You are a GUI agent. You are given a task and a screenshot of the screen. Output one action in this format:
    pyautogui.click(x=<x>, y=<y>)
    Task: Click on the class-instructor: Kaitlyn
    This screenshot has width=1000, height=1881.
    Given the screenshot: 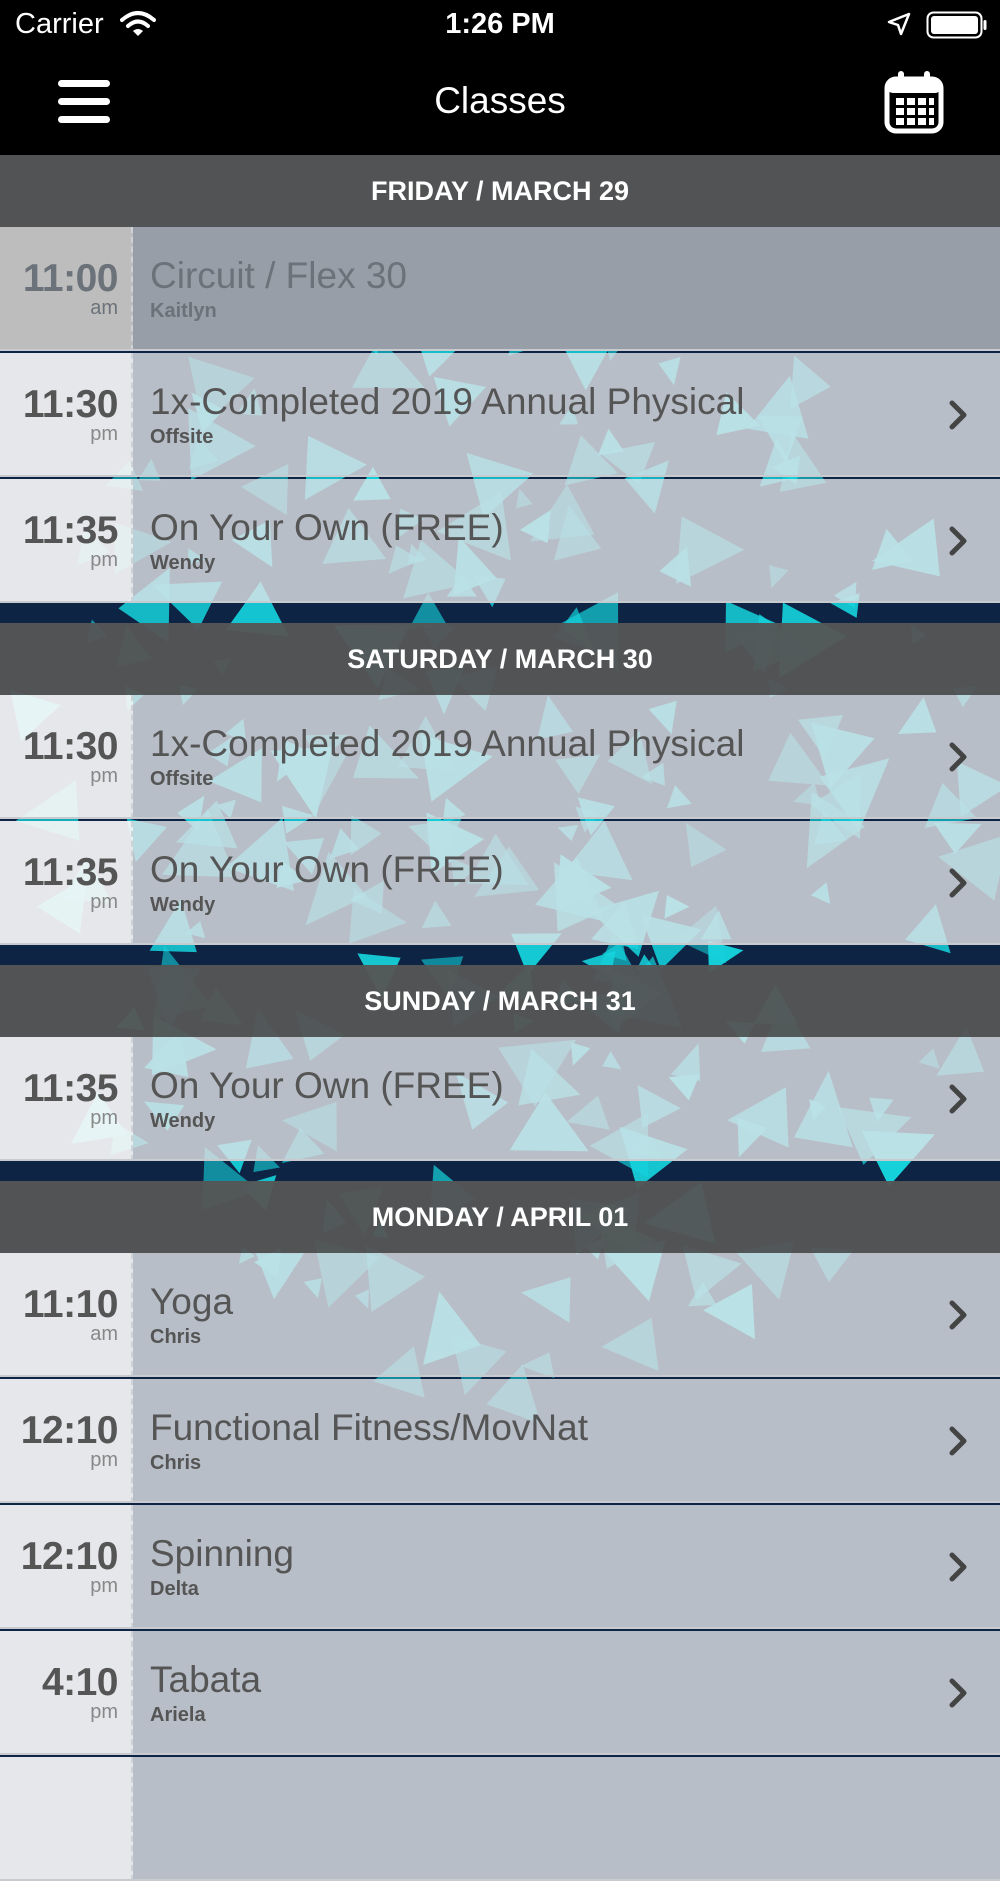 What is the action you would take?
    pyautogui.click(x=183, y=311)
    